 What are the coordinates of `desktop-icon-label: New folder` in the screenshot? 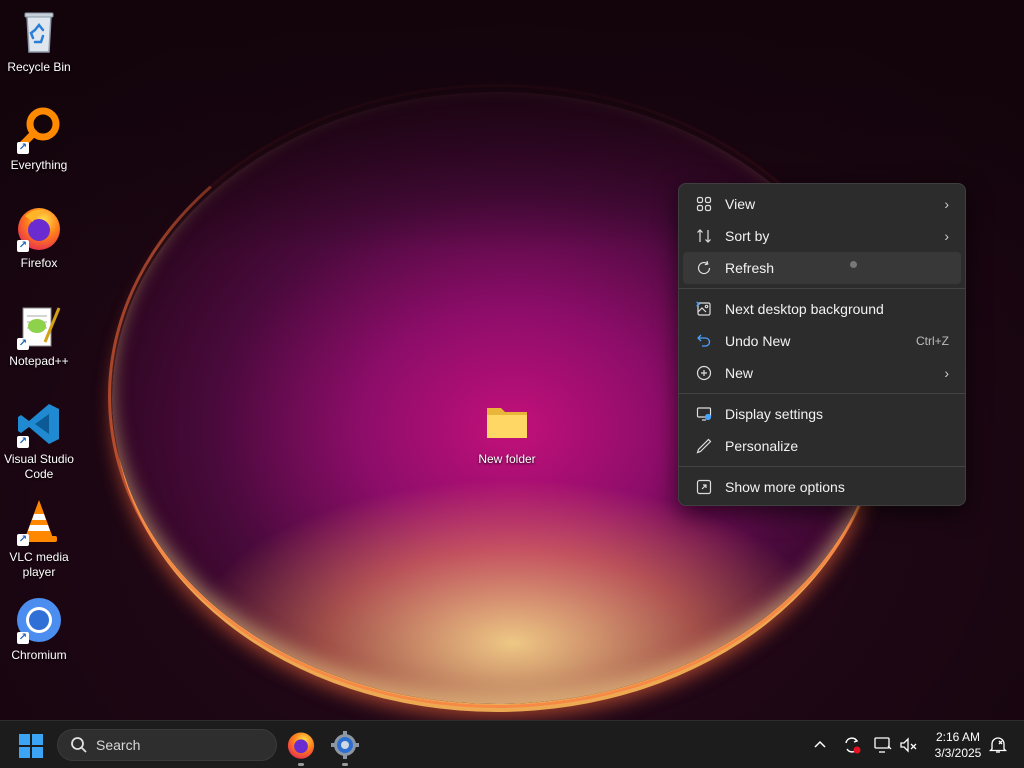 It's located at (507, 459).